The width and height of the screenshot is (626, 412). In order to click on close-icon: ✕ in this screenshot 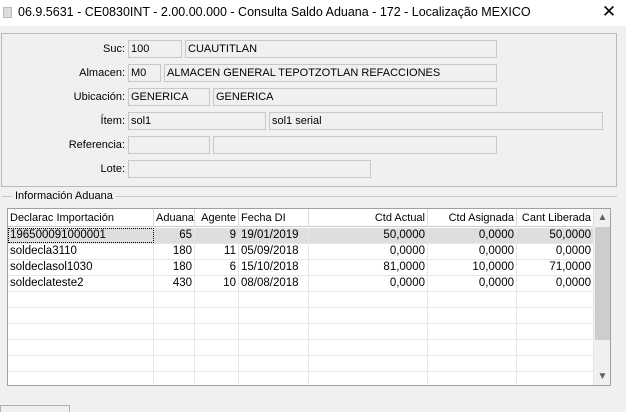, I will do `click(609, 11)`.